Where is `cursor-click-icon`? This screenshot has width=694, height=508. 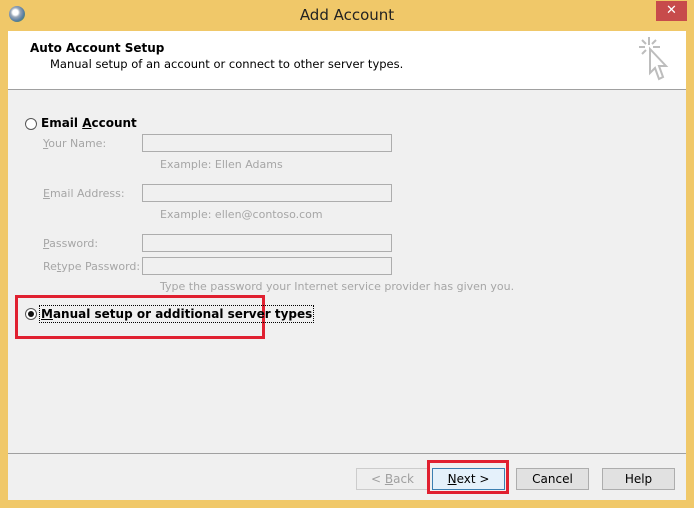
cursor-click-icon is located at coordinates (654, 59).